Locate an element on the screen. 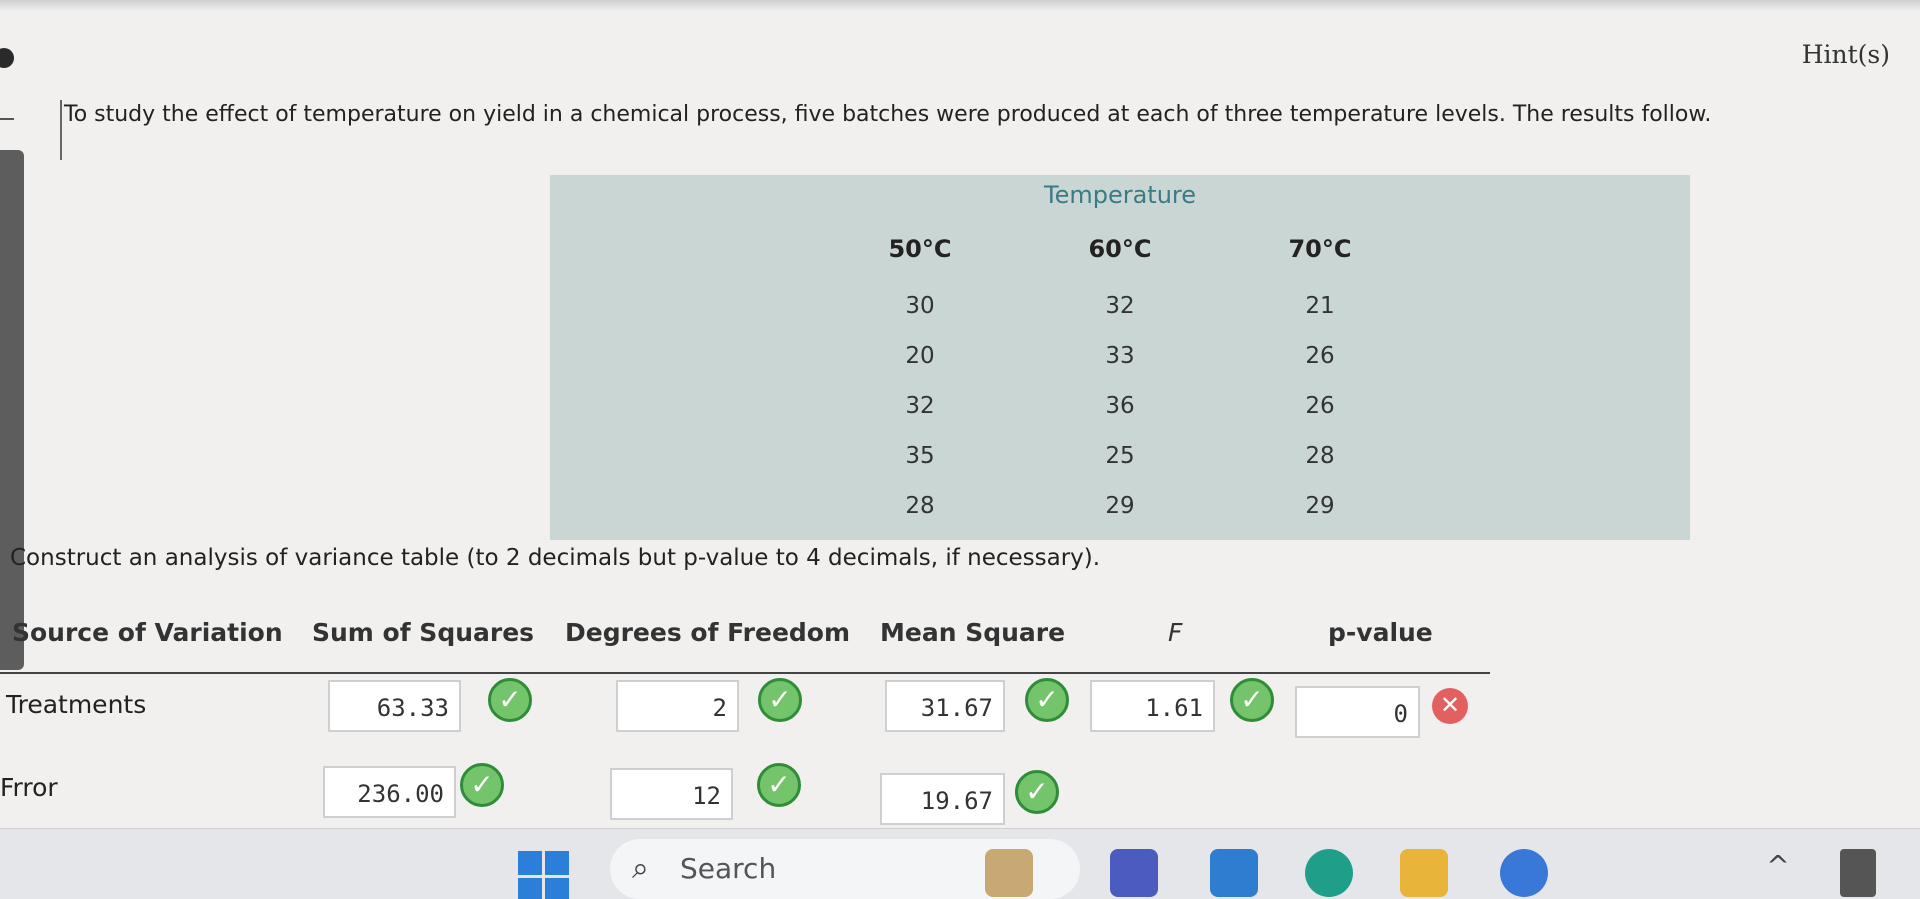 The image size is (1920, 899). system-tray-icon is located at coordinates (1858, 873).